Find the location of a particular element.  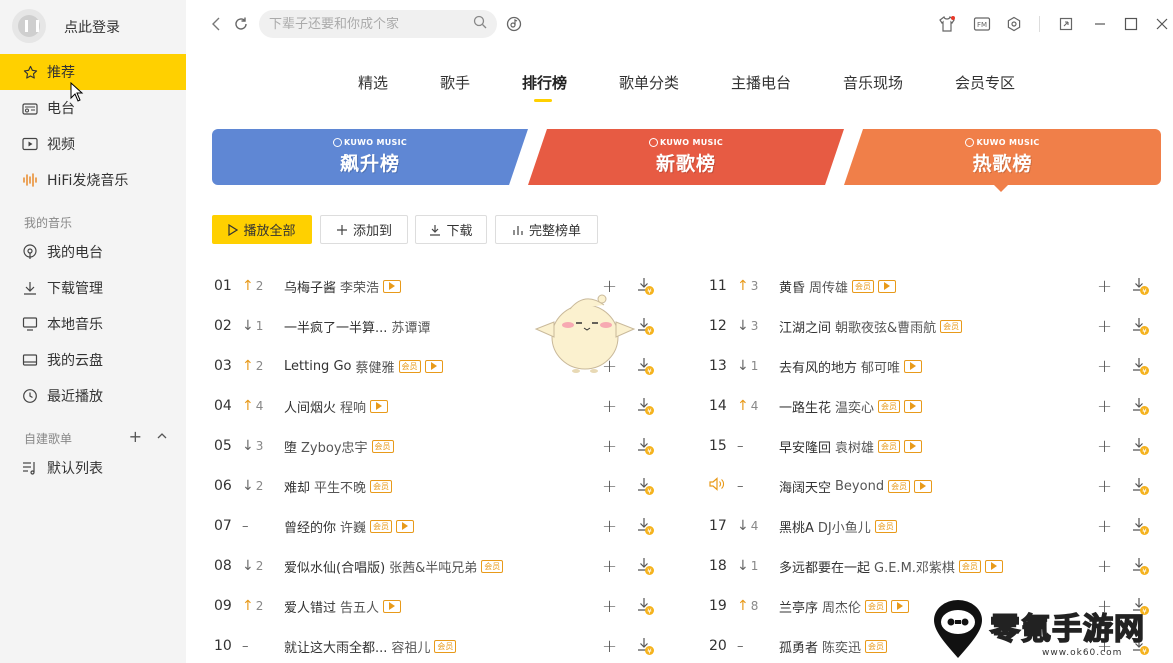

full-chart-button: 完整榜单 is located at coordinates (546, 229).